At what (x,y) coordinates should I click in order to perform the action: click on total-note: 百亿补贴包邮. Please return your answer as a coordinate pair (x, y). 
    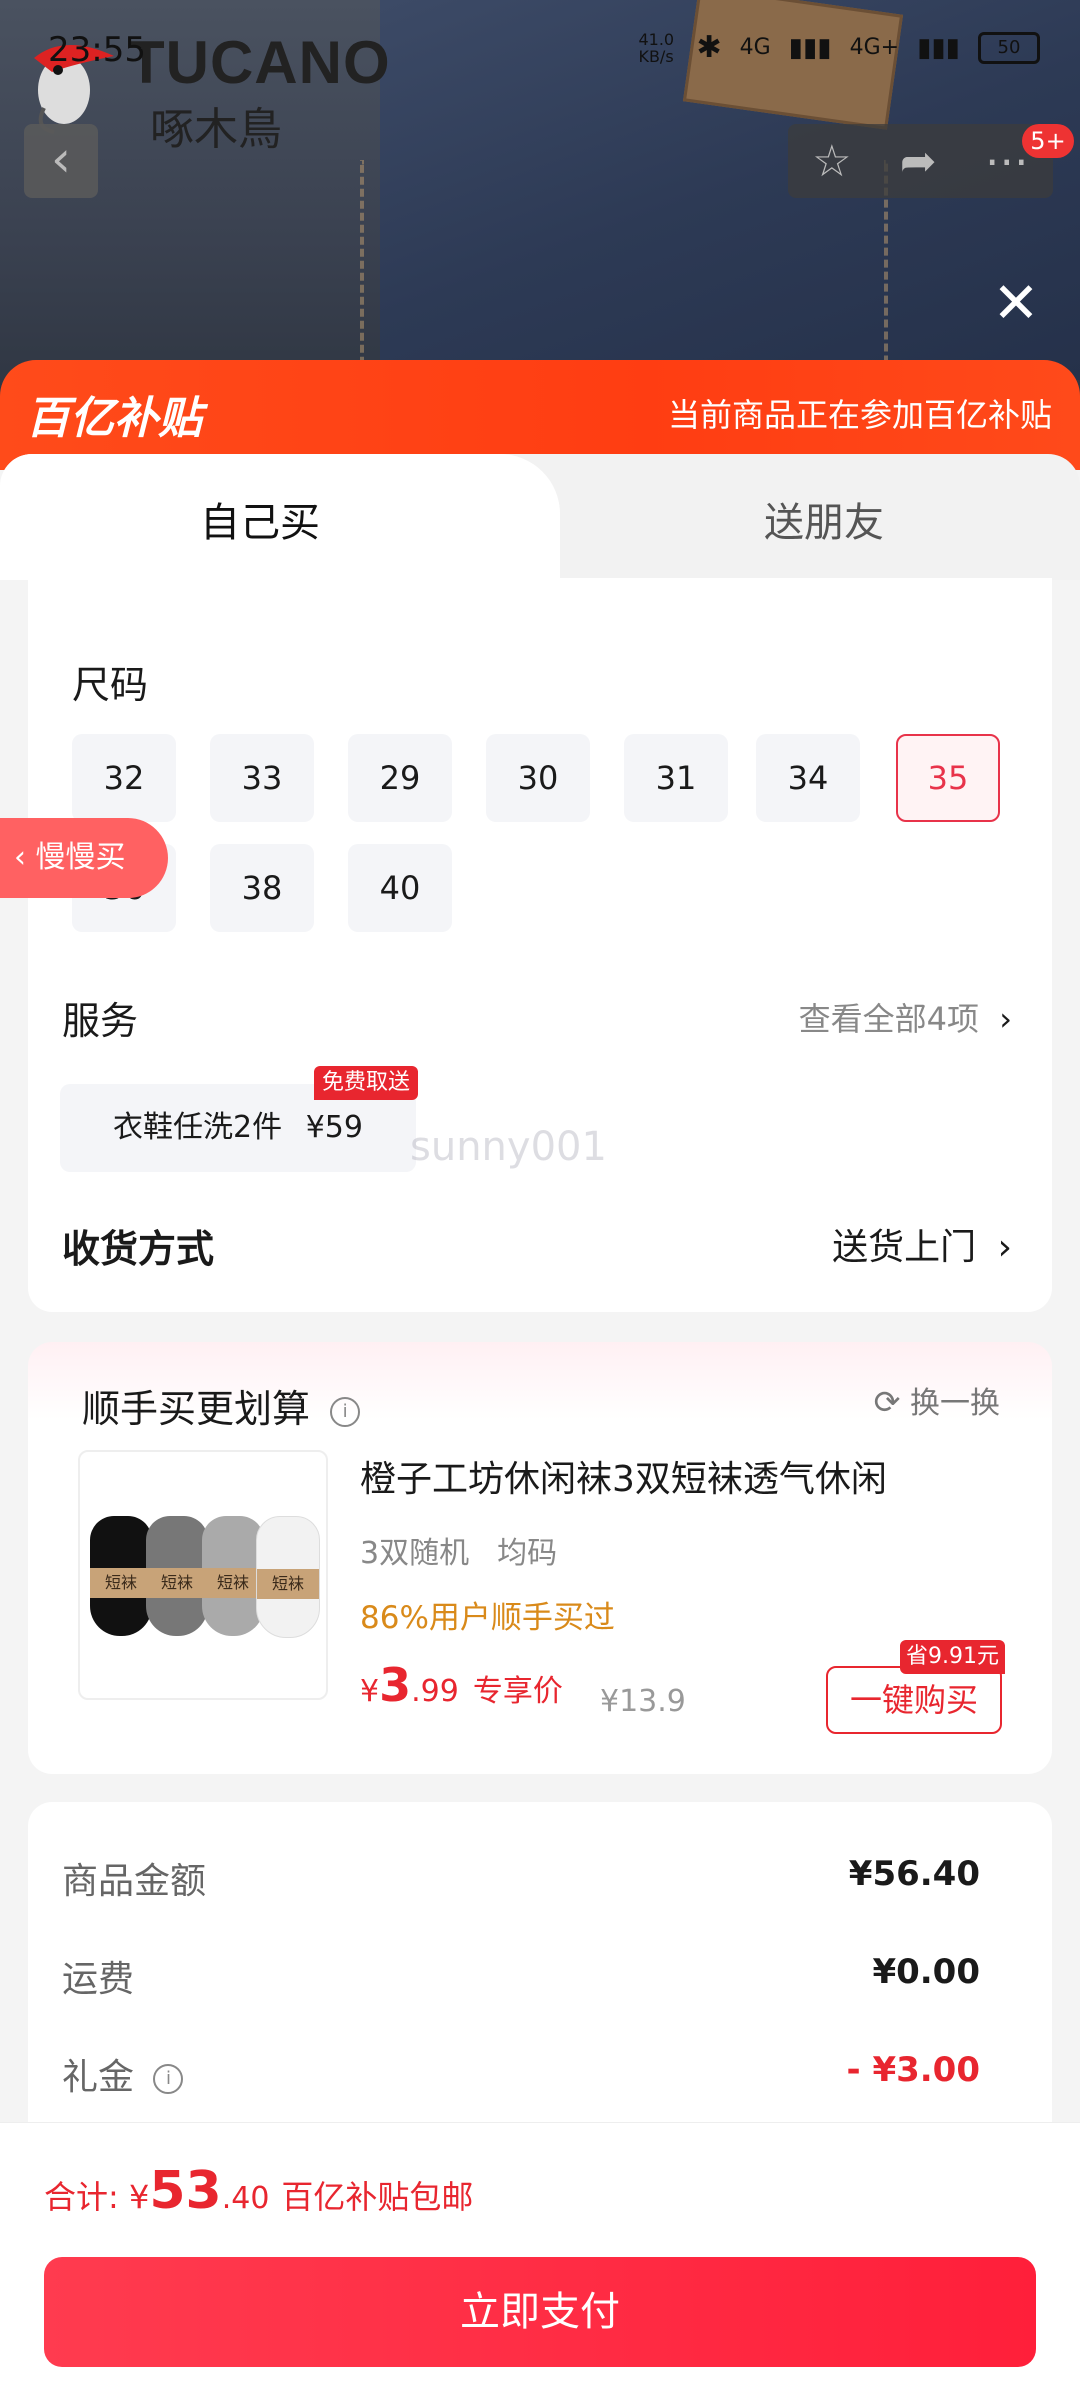
    Looking at the image, I should click on (377, 2197).